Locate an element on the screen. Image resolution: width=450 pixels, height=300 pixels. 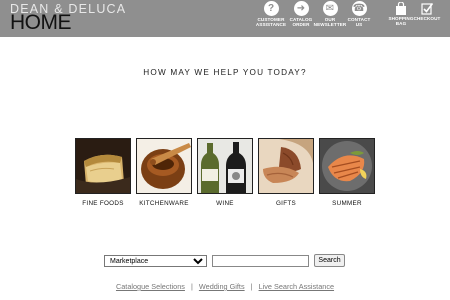
category-summer: SUMMER is located at coordinates (347, 174).